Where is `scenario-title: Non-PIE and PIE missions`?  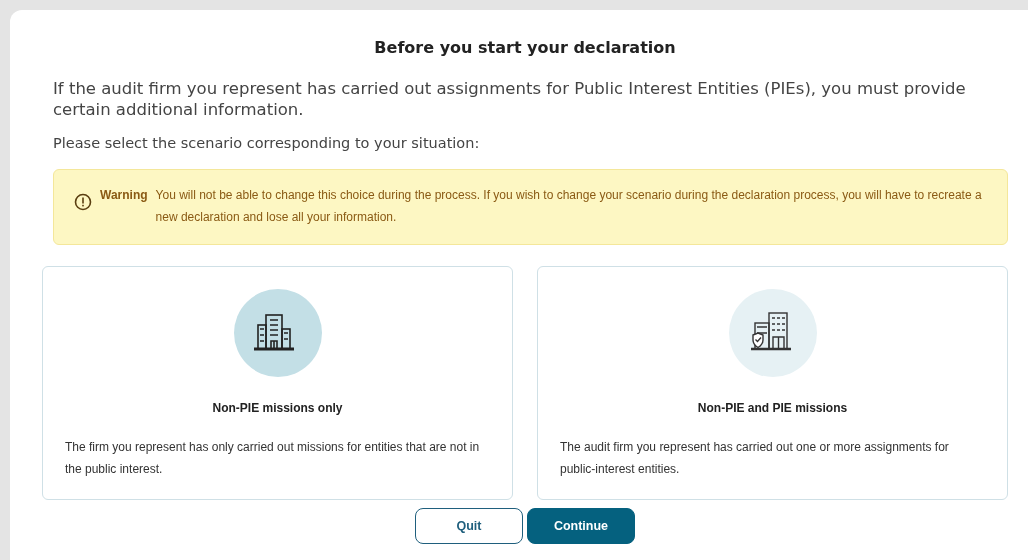
scenario-title: Non-PIE and PIE missions is located at coordinates (772, 408).